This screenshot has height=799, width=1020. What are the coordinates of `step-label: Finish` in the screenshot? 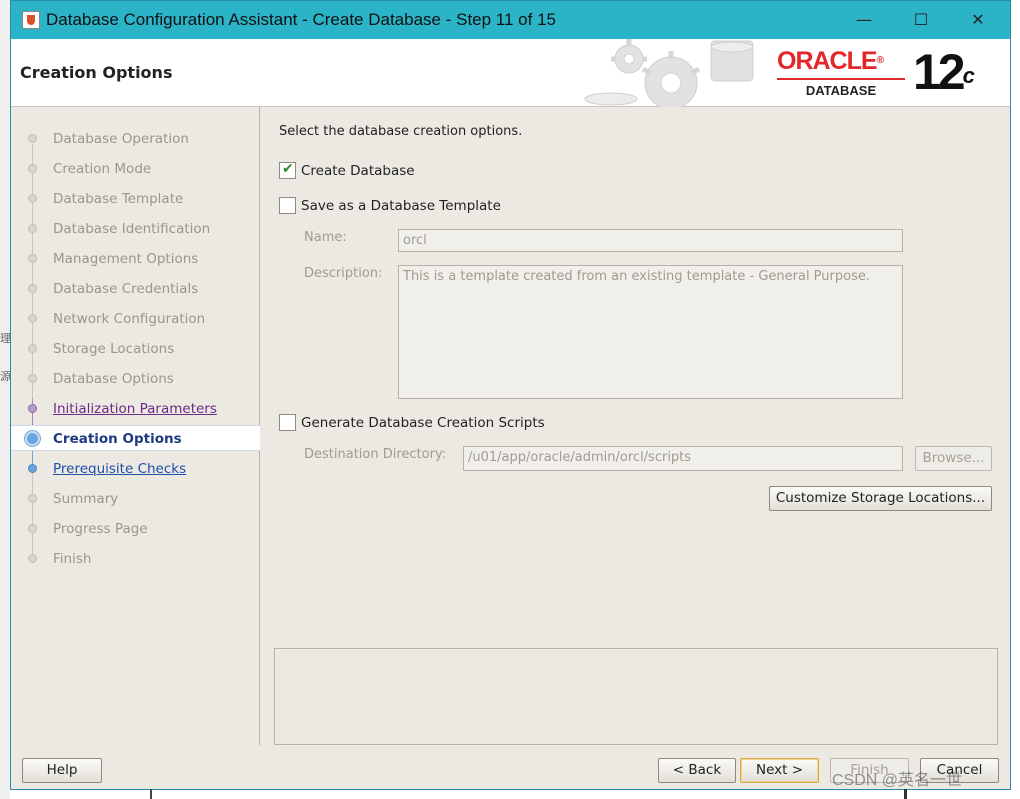 It's located at (72, 559).